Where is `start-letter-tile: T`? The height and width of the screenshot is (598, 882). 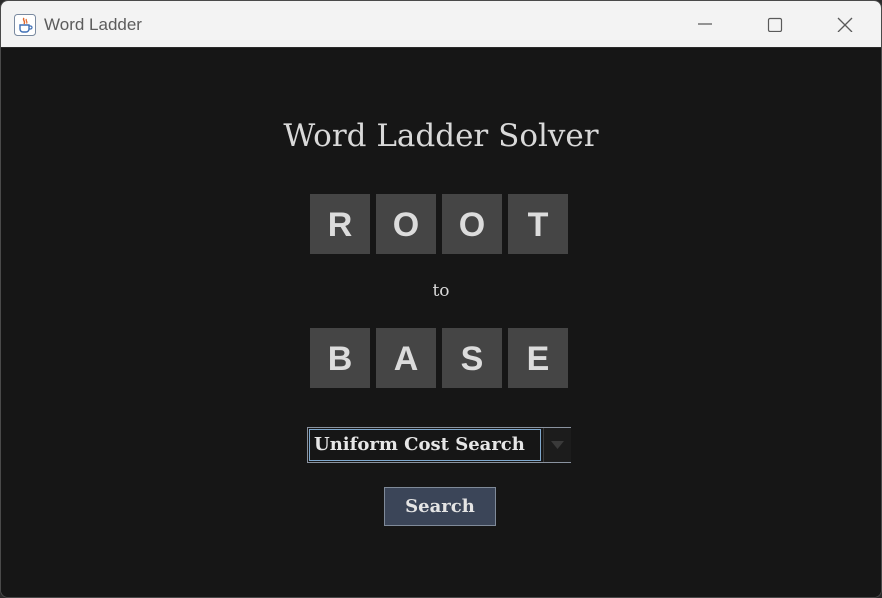
start-letter-tile: T is located at coordinates (538, 224).